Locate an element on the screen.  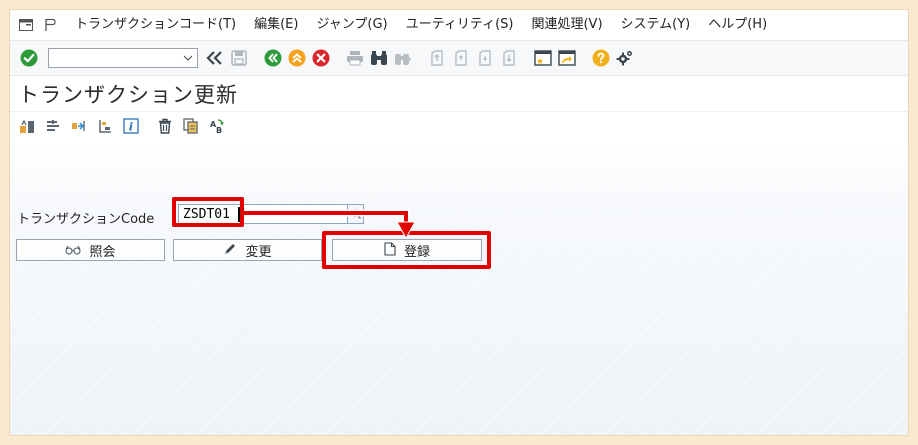
print-icon is located at coordinates (355, 58).